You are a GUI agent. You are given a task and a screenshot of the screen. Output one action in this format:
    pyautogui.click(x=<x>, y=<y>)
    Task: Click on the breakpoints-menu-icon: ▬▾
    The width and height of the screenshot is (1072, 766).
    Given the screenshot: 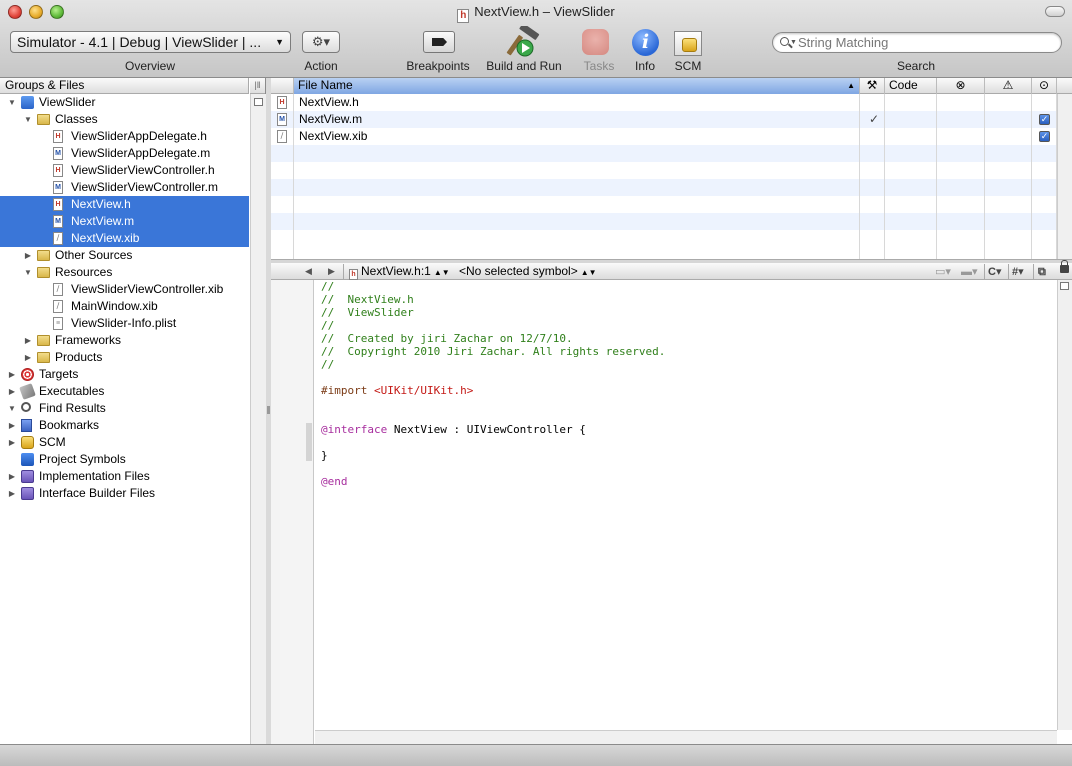 What is the action you would take?
    pyautogui.click(x=969, y=272)
    